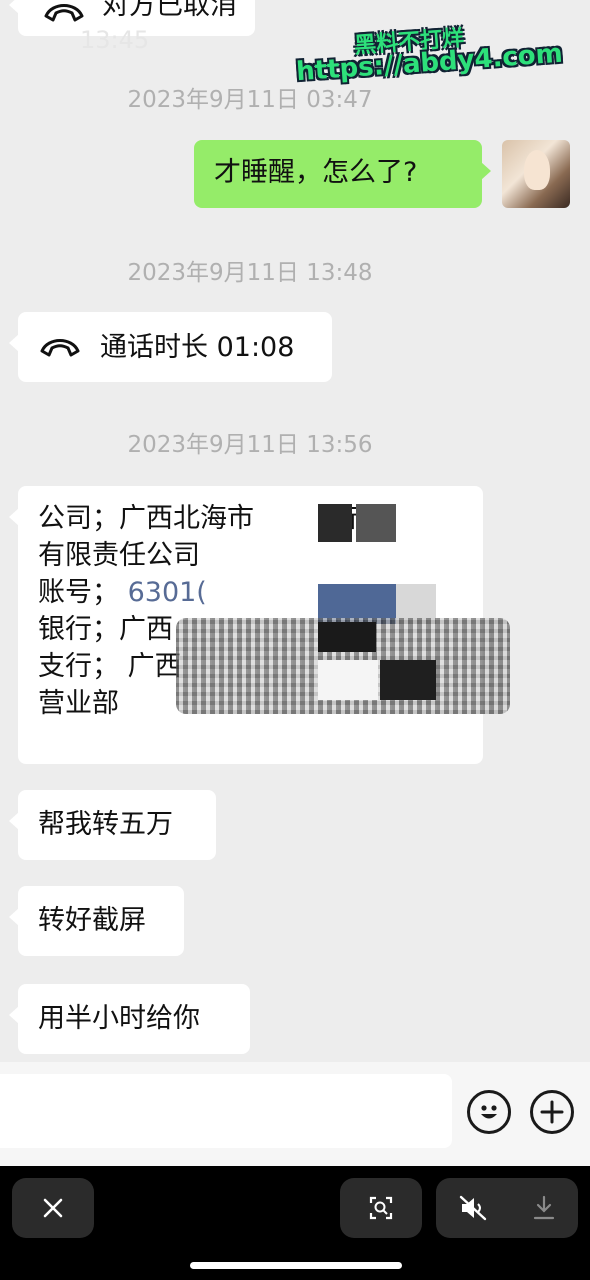 This screenshot has height=1280, width=590. What do you see at coordinates (226, 1111) in the screenshot?
I see `message-input` at bounding box center [226, 1111].